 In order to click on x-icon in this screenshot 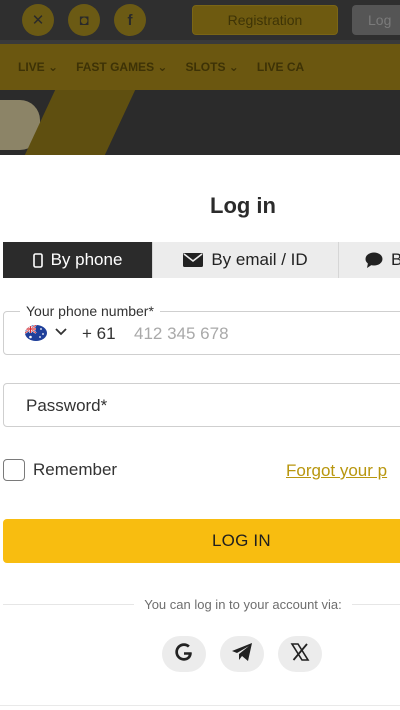, I will do `click(300, 654)`.